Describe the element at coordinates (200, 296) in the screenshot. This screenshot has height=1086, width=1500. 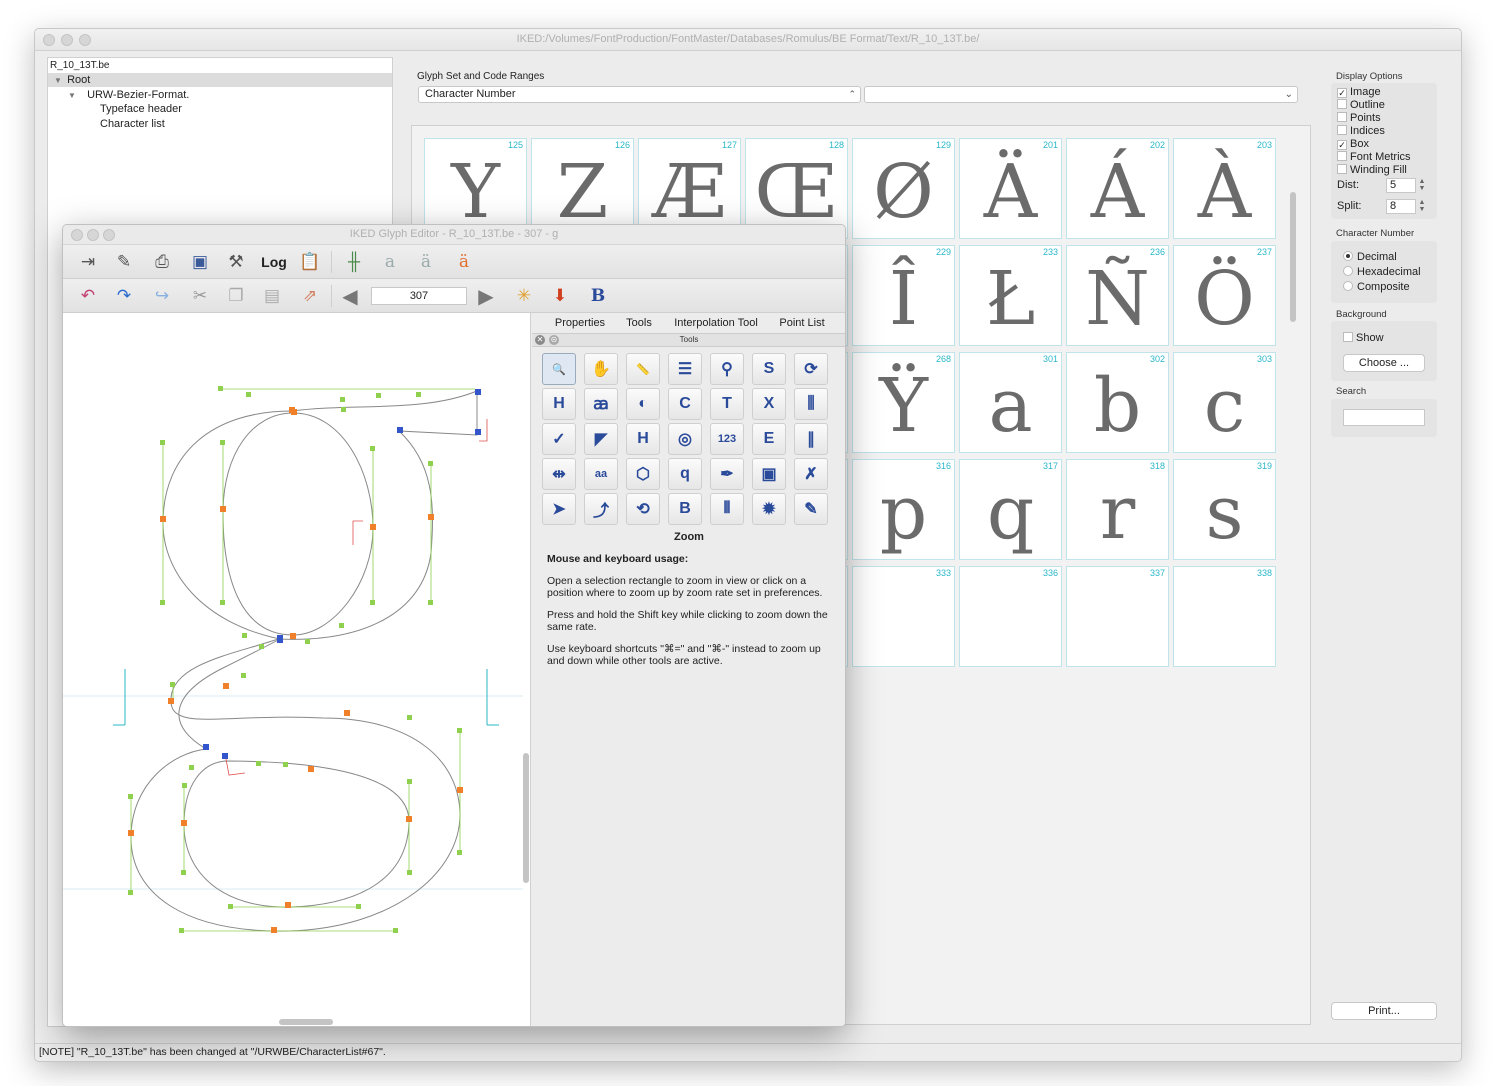
I see `cut-icon: ✂` at that location.